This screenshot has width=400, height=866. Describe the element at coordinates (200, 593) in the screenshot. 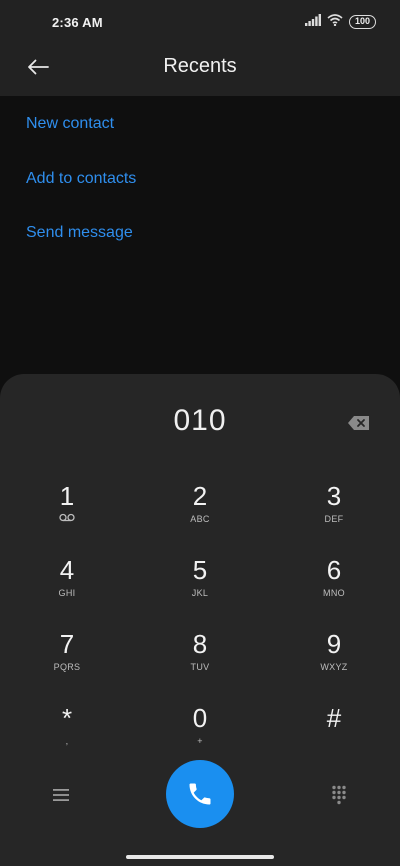

I see `dial-key-letters: JKL` at that location.